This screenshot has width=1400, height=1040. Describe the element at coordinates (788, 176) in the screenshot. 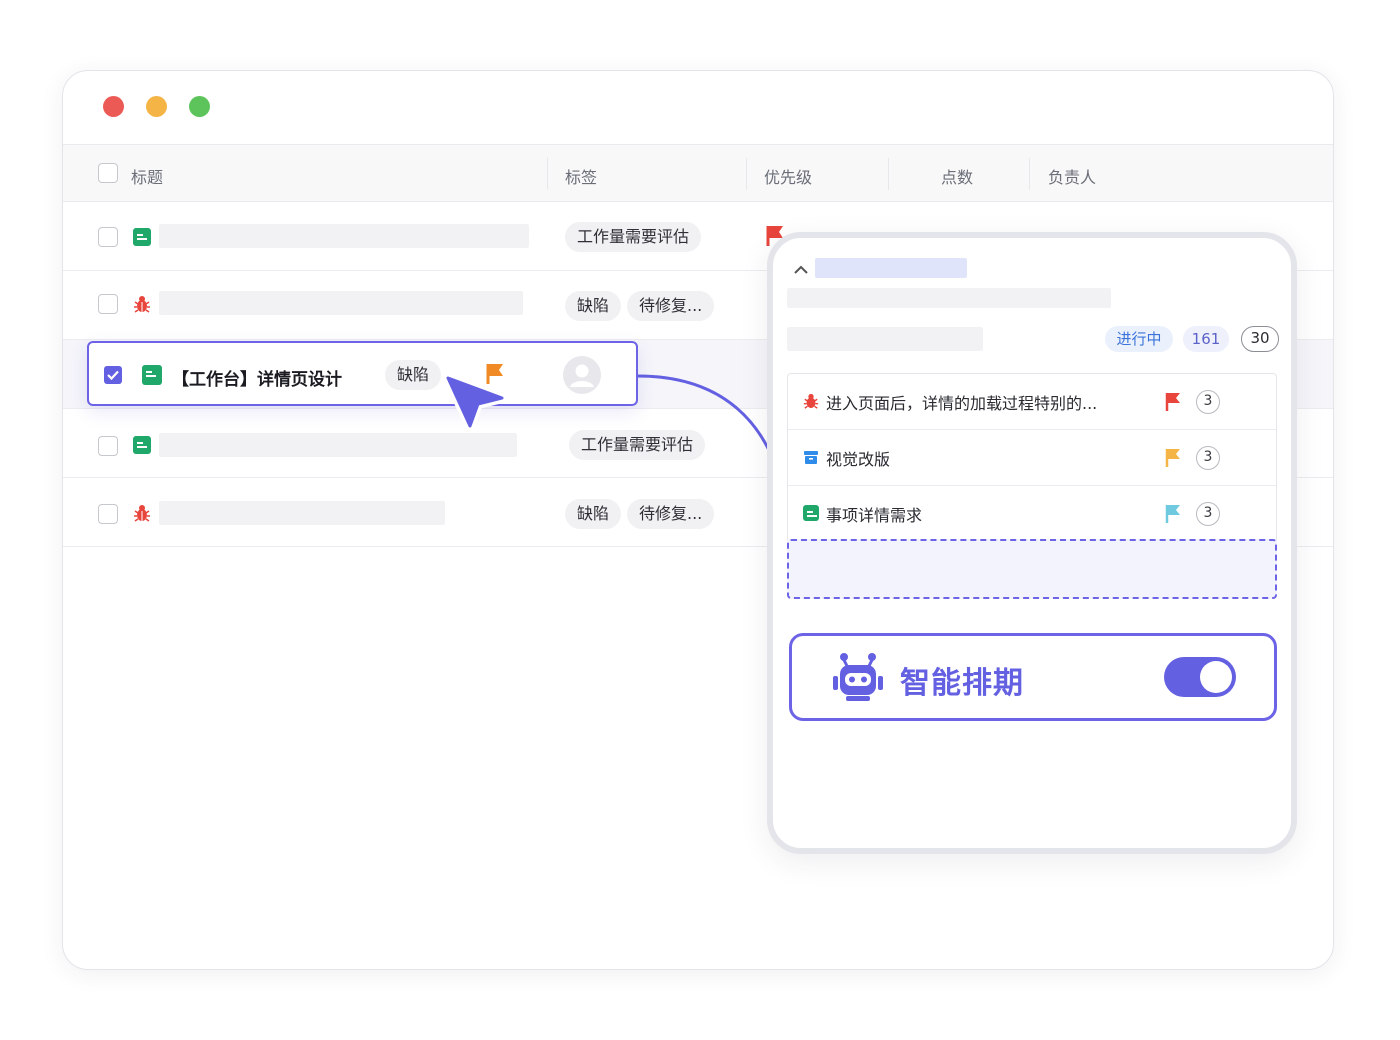

I see `column-header-priority: 优先级` at that location.